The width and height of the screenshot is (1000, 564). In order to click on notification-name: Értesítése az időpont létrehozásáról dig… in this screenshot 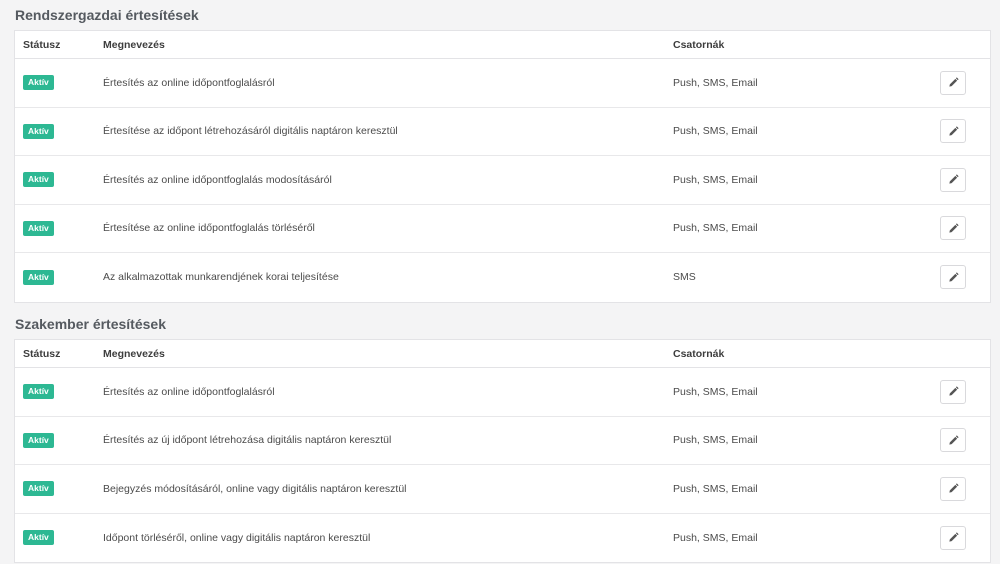, I will do `click(250, 131)`.